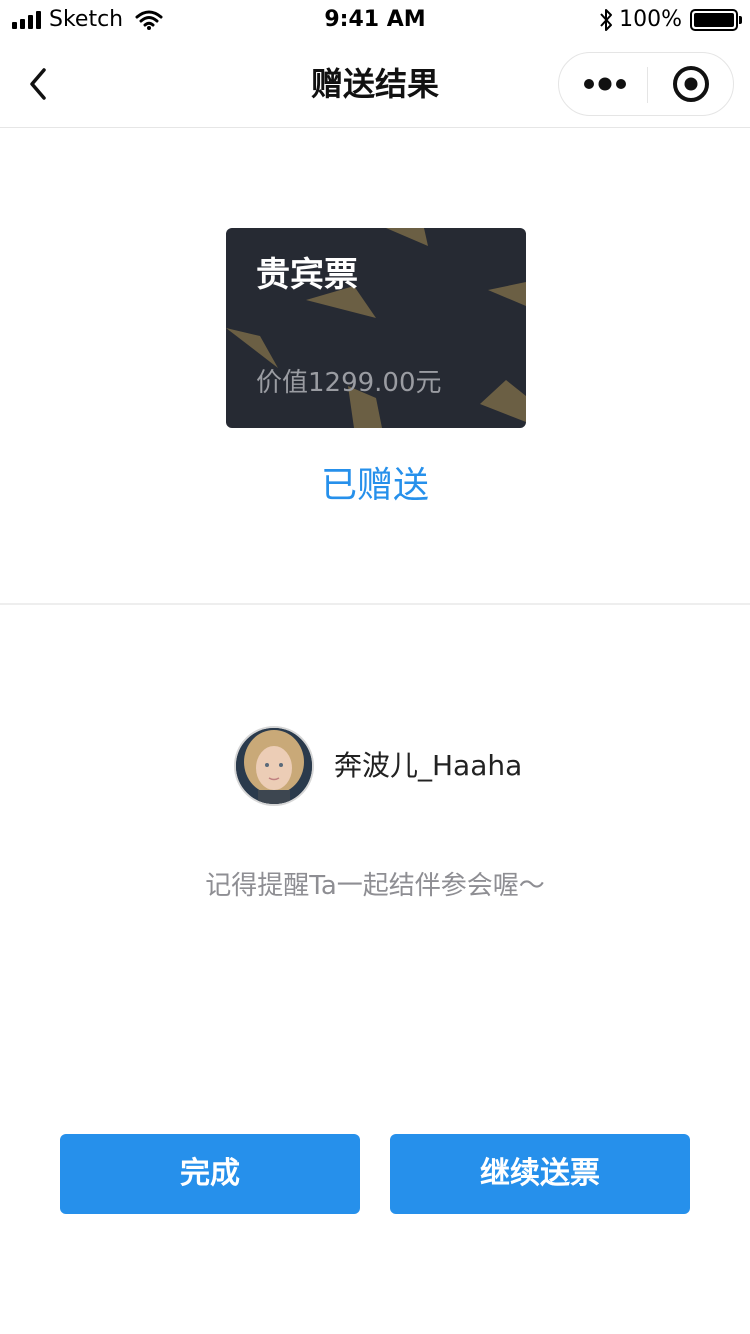  Describe the element at coordinates (307, 275) in the screenshot. I see `ticket-name: 贵宾票` at that location.